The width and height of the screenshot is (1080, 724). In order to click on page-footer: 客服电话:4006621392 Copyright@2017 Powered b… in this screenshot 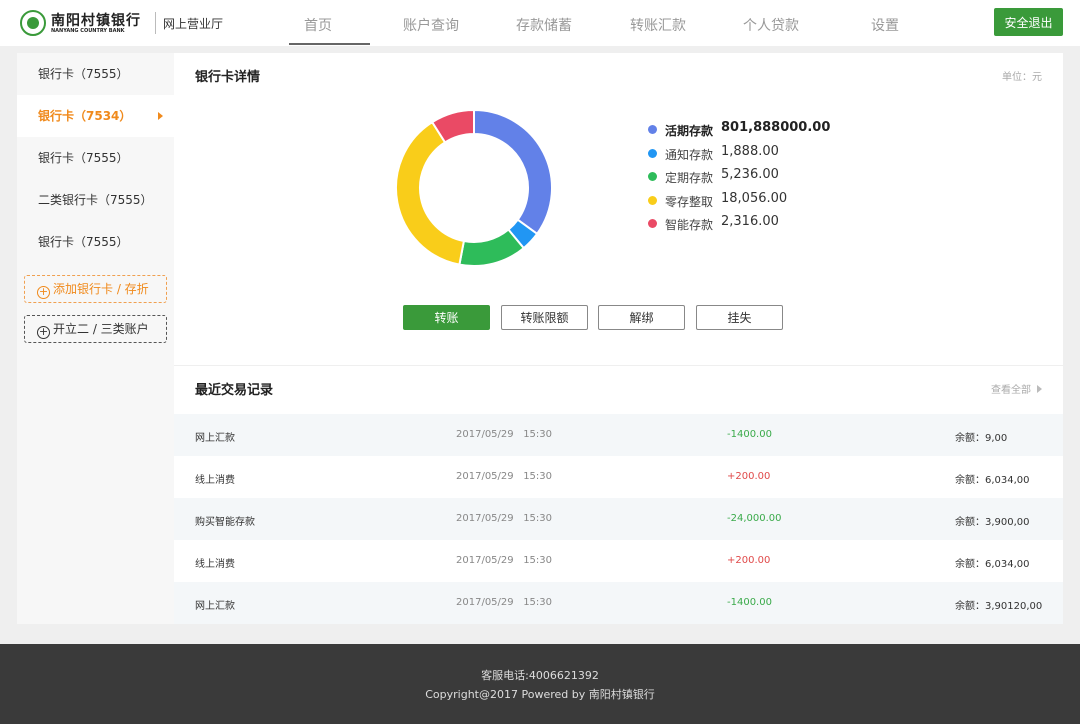, I will do `click(540, 684)`.